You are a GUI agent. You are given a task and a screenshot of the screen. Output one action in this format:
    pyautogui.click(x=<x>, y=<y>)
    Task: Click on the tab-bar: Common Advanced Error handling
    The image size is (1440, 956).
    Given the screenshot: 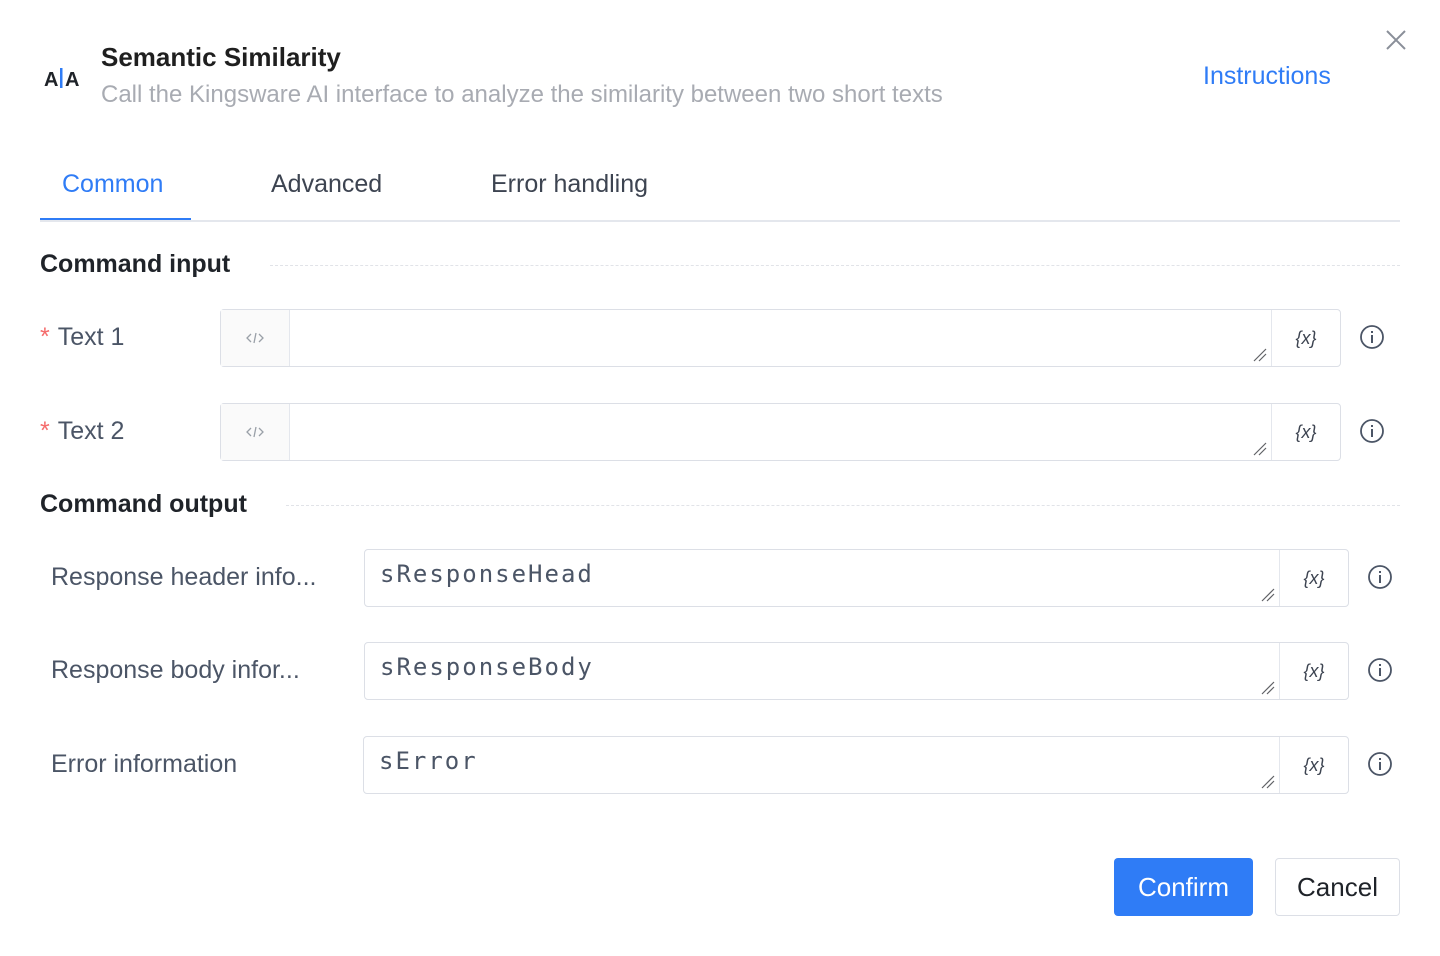 What is the action you would take?
    pyautogui.click(x=720, y=188)
    